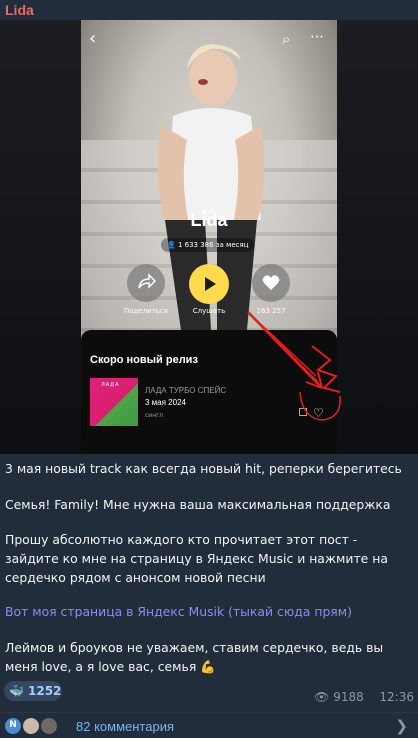  Describe the element at coordinates (303, 412) in the screenshot. I see `calendar-icon` at that location.